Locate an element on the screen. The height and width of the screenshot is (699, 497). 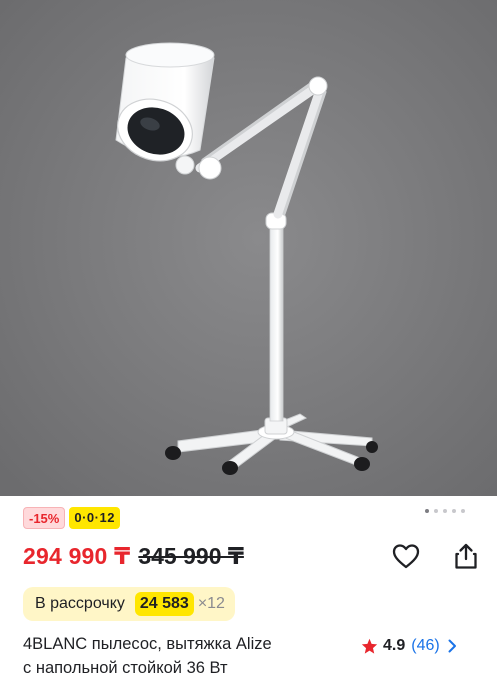
product-title-line: с напольной стойкой 36 Вт is located at coordinates (125, 668).